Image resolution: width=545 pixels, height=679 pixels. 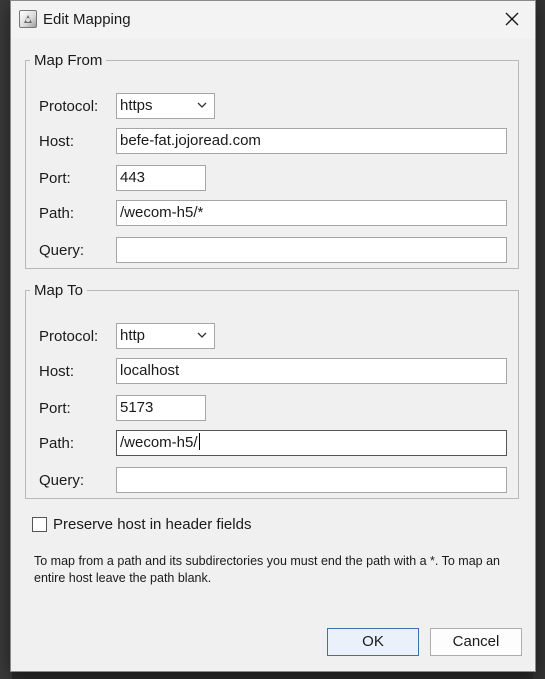 I want to click on from-protocol-select: https, so click(x=165, y=106).